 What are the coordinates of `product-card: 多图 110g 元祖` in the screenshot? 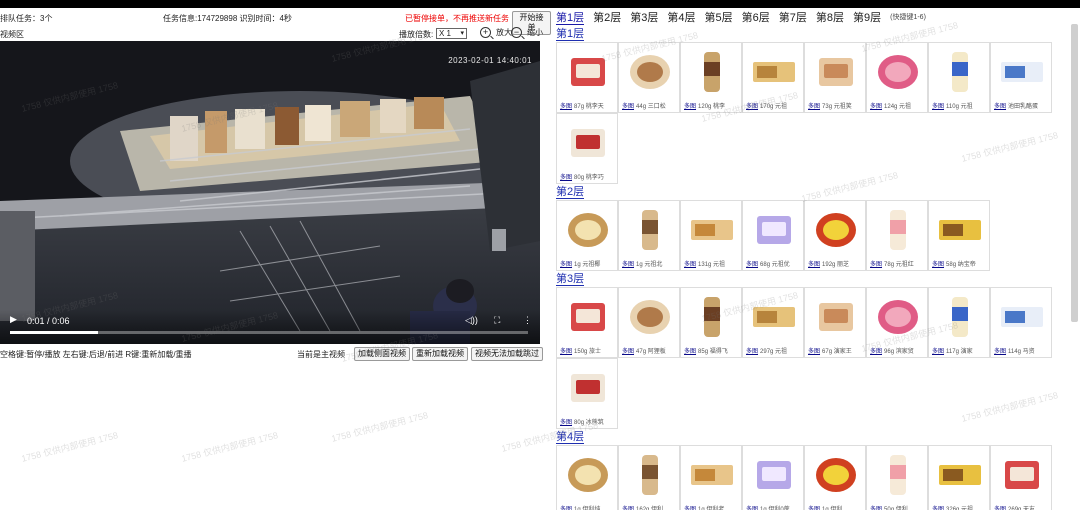 It's located at (959, 77).